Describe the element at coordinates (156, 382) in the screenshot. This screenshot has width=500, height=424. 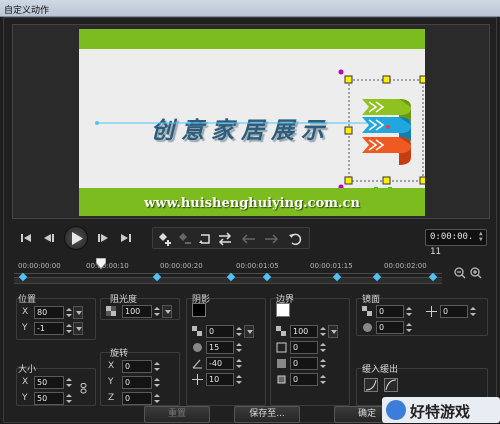
I see `rotation-y-spinner` at that location.